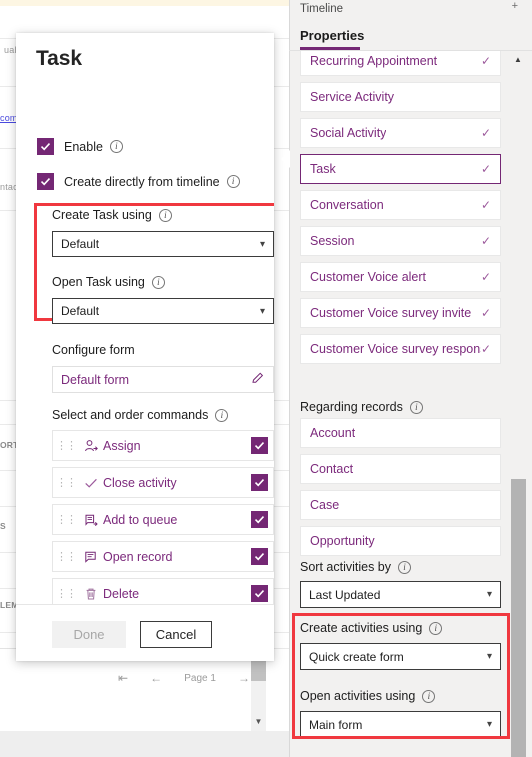  Describe the element at coordinates (429, 696) in the screenshot. I see `open-activities-info-icon: i` at that location.